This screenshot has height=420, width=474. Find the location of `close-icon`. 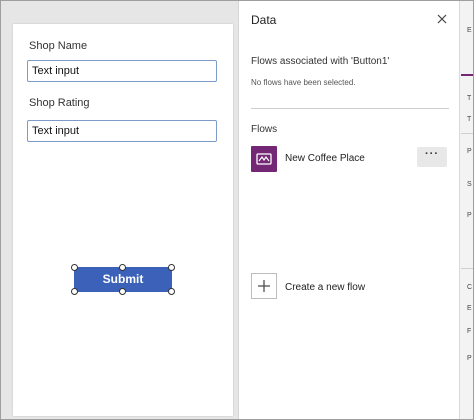

close-icon is located at coordinates (442, 19).